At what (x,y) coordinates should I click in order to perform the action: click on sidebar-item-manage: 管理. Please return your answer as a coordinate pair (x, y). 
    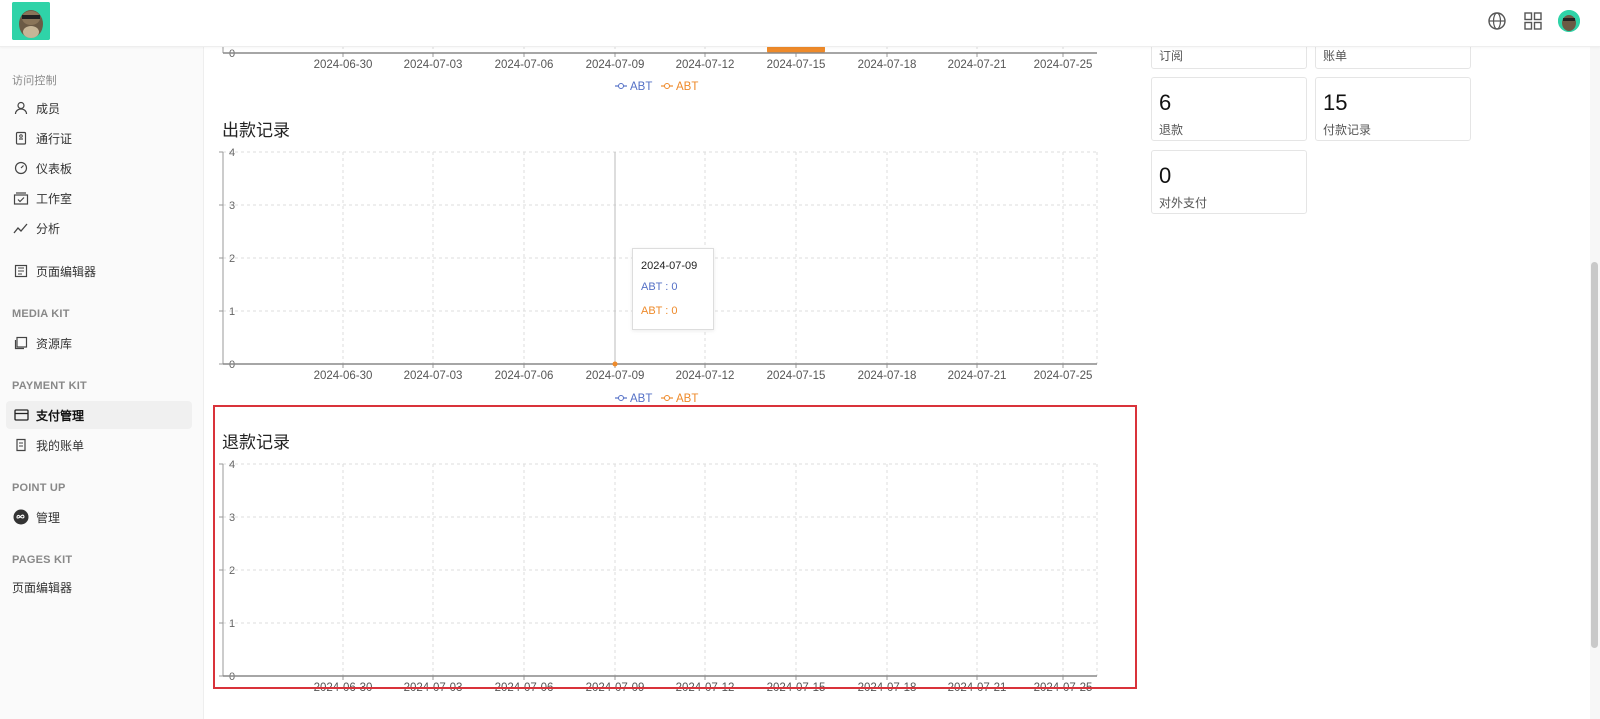
    Looking at the image, I should click on (99, 517).